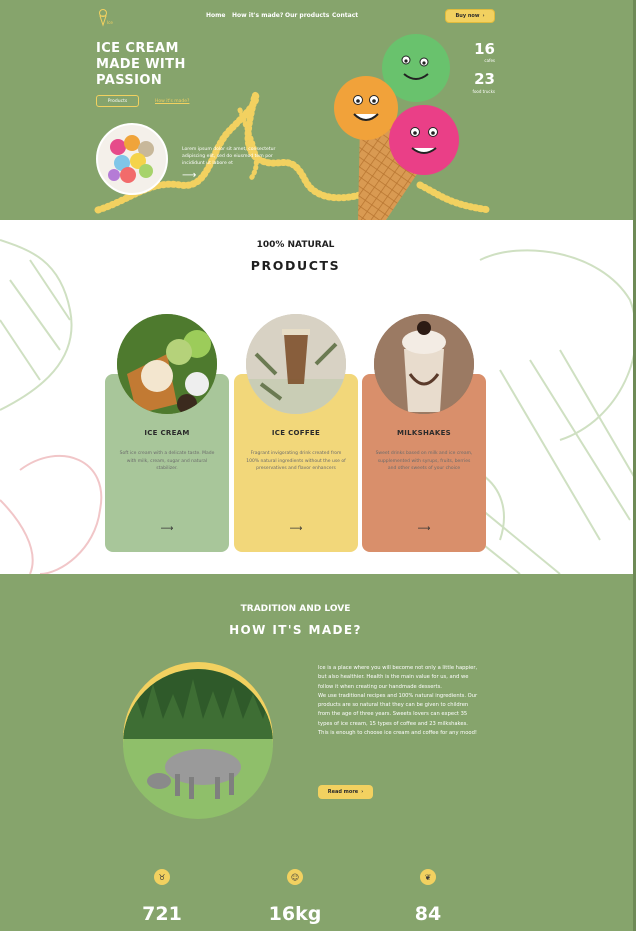 The image size is (636, 931). Describe the element at coordinates (162, 914) in the screenshot. I see `stat-value-1: 721` at that location.